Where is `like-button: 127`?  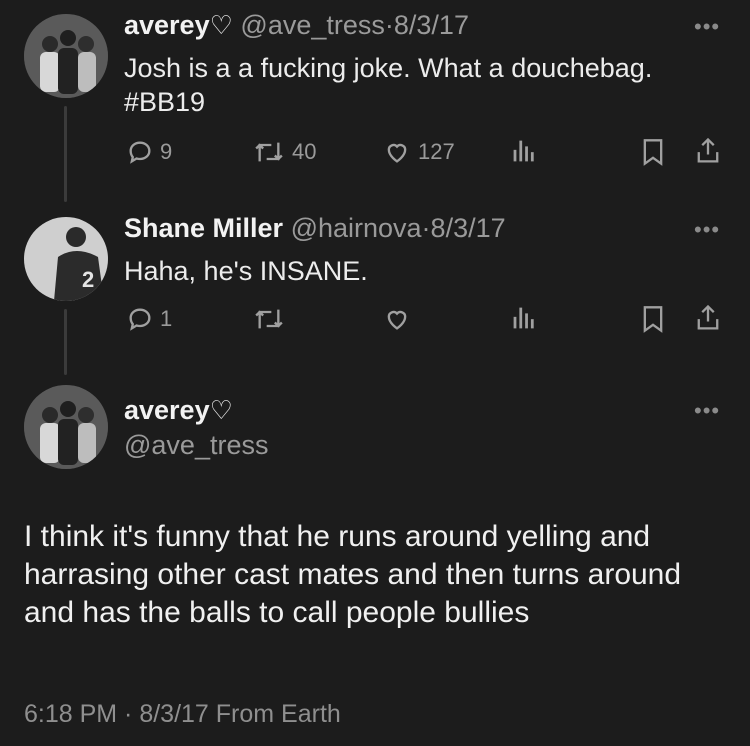
like-button: 127 is located at coordinates (418, 152).